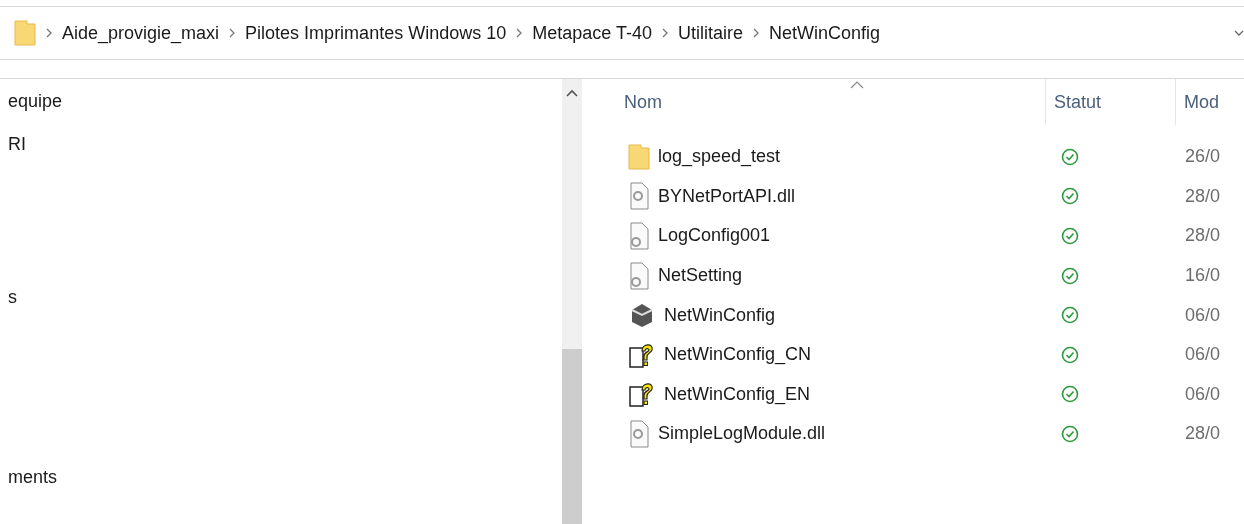 The height and width of the screenshot is (524, 1244). I want to click on file-name: NetWinConfig, so click(720, 315).